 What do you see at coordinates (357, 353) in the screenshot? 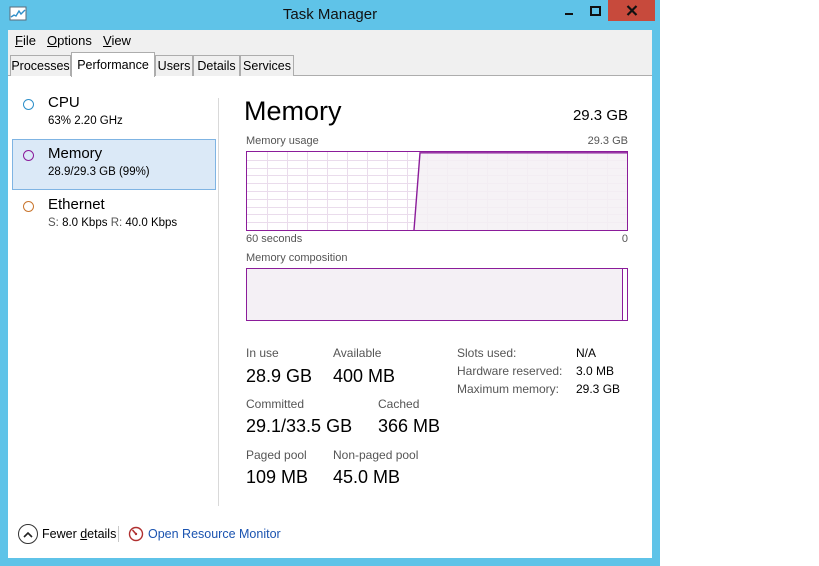
I see `available-label: Available` at bounding box center [357, 353].